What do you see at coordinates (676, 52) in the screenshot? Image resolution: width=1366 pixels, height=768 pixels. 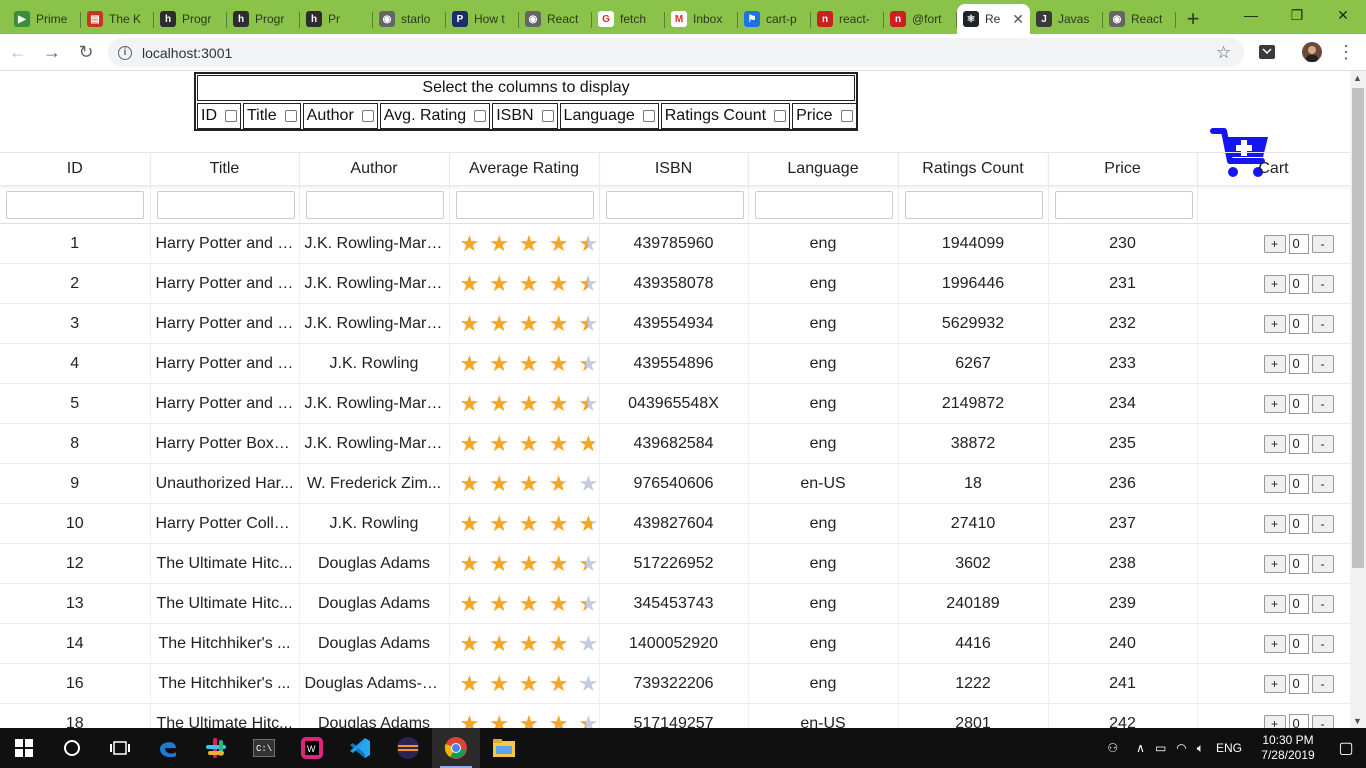 I see `address-bar: i localhost:3001 ☆` at bounding box center [676, 52].